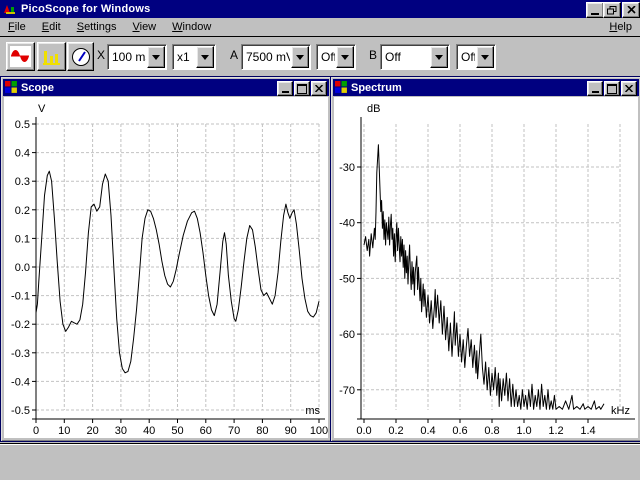  I want to click on svg-text: -0.4, so click(20, 382).